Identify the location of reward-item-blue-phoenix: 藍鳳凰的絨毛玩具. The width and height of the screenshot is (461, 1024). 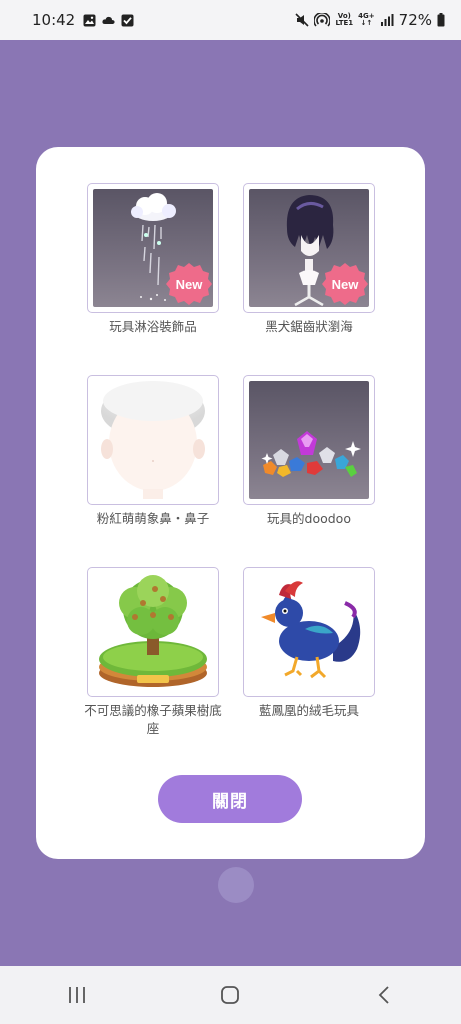
(309, 643).